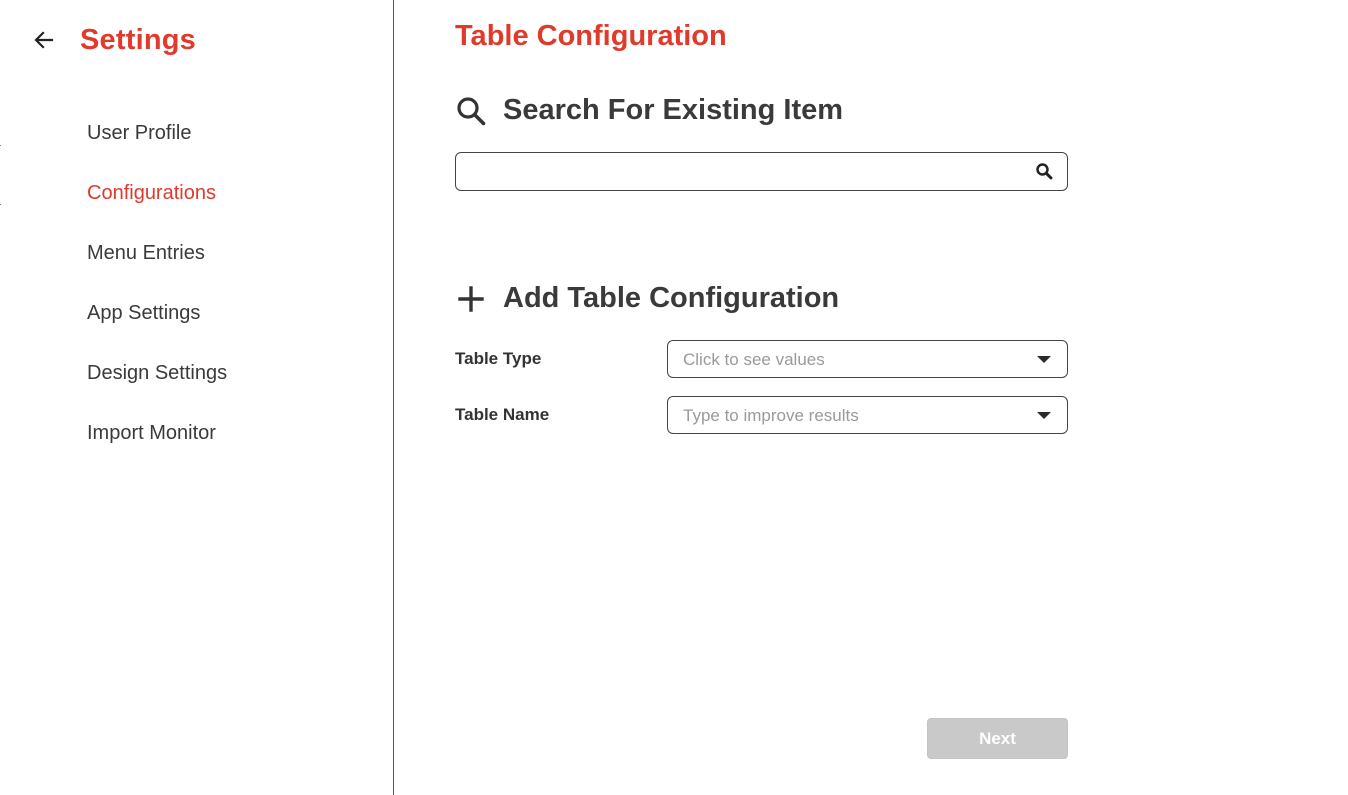  What do you see at coordinates (157, 262) in the screenshot?
I see `sidebar-item-menu-entries: Menu Entries` at bounding box center [157, 262].